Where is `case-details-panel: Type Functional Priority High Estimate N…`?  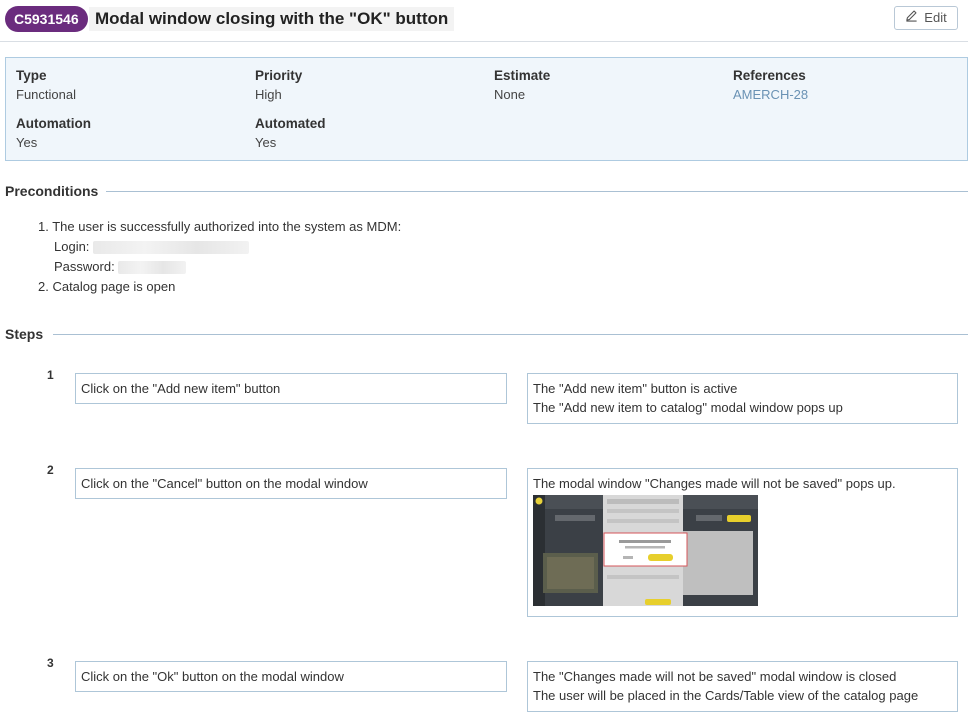 case-details-panel: Type Functional Priority High Estimate N… is located at coordinates (486, 109).